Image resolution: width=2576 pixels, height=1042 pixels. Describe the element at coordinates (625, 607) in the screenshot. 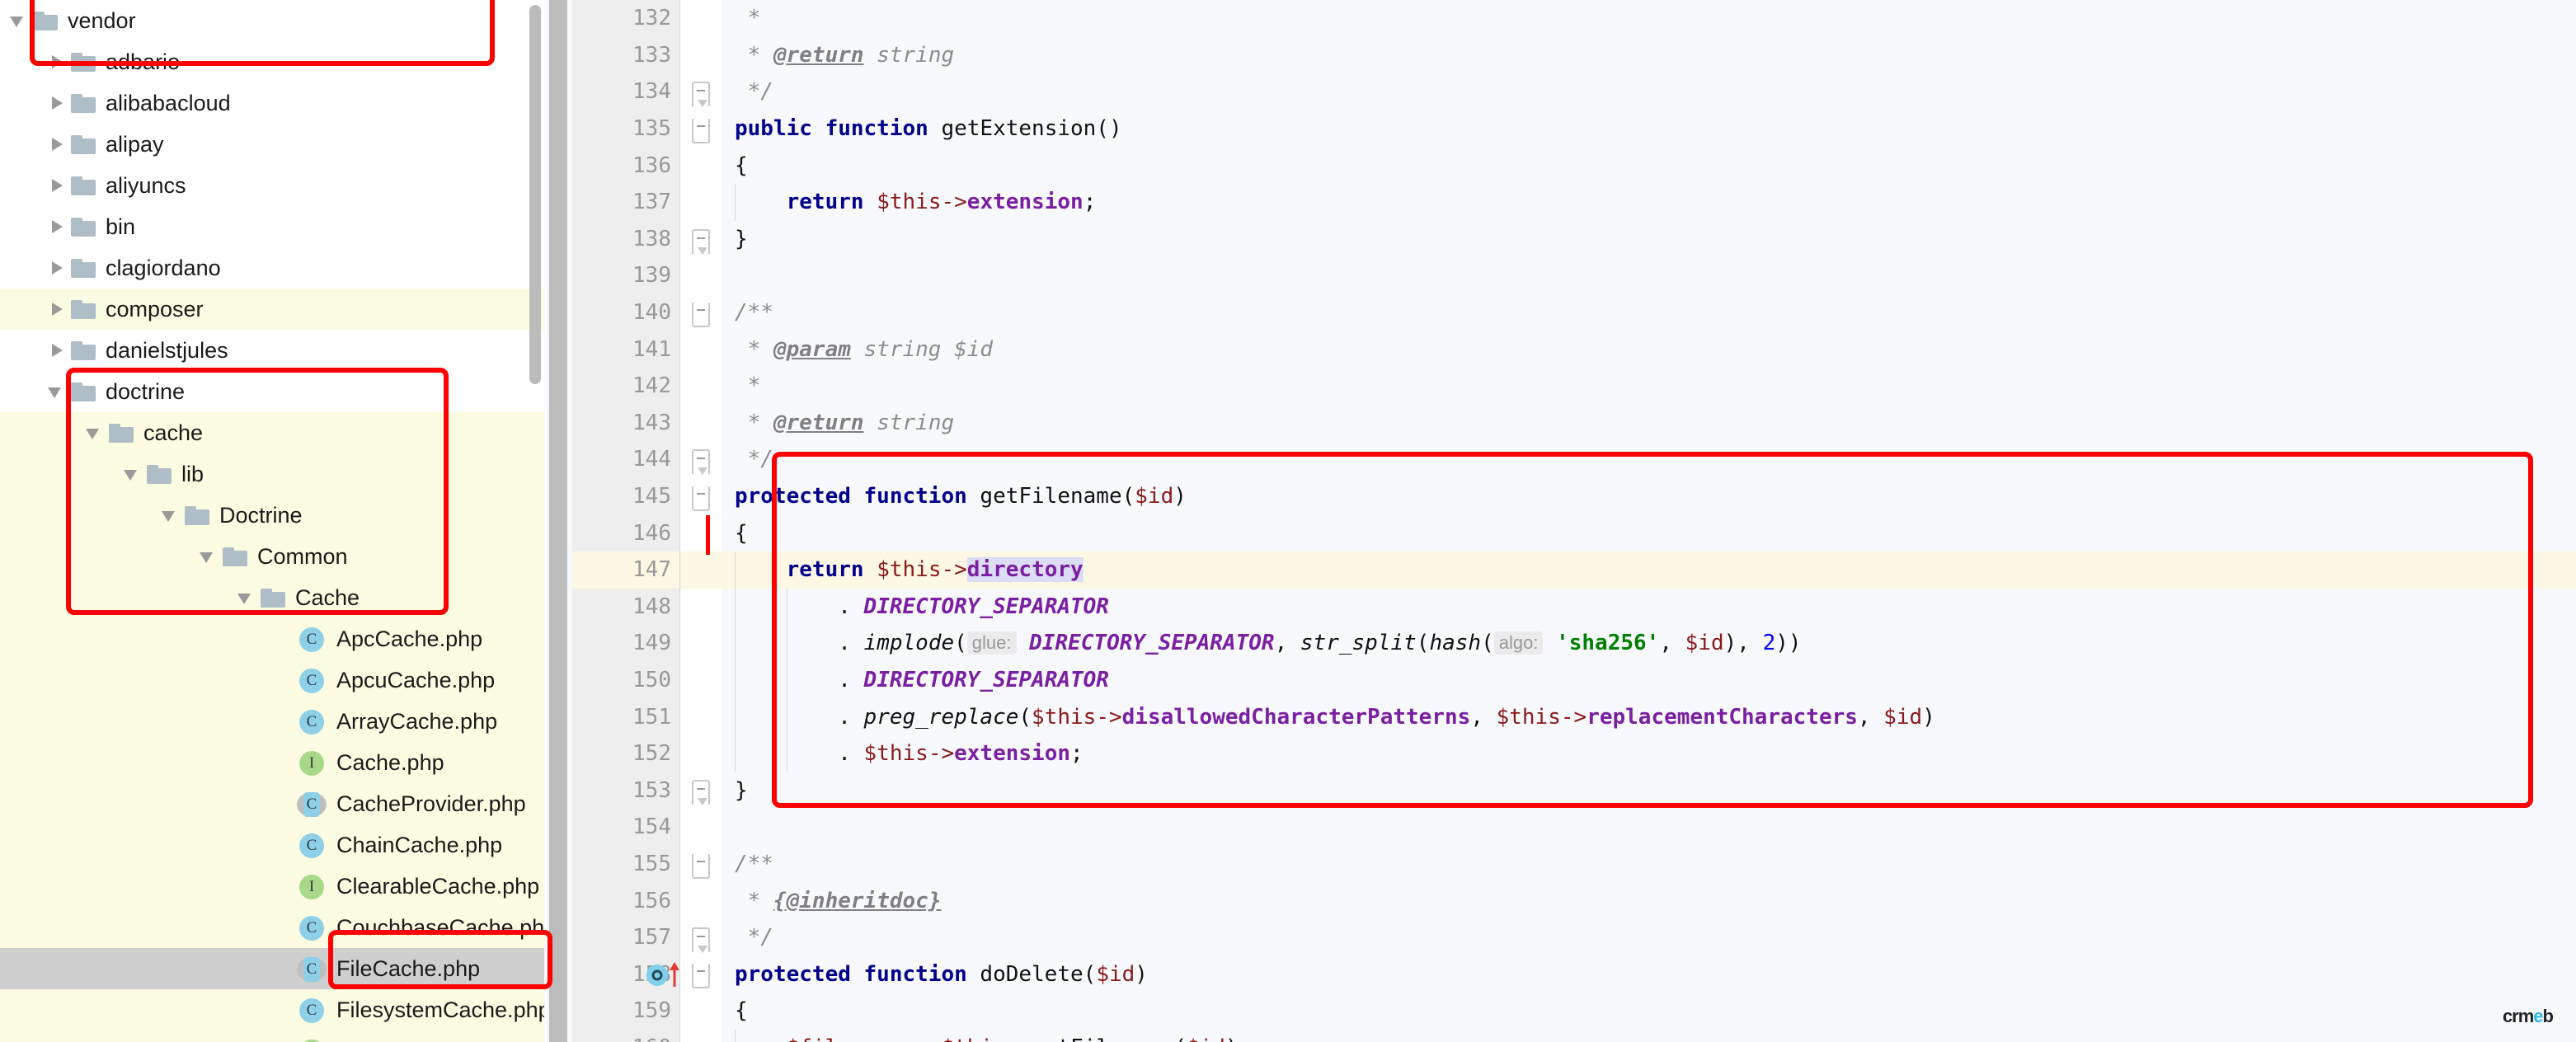

I see `line-number: 148` at that location.